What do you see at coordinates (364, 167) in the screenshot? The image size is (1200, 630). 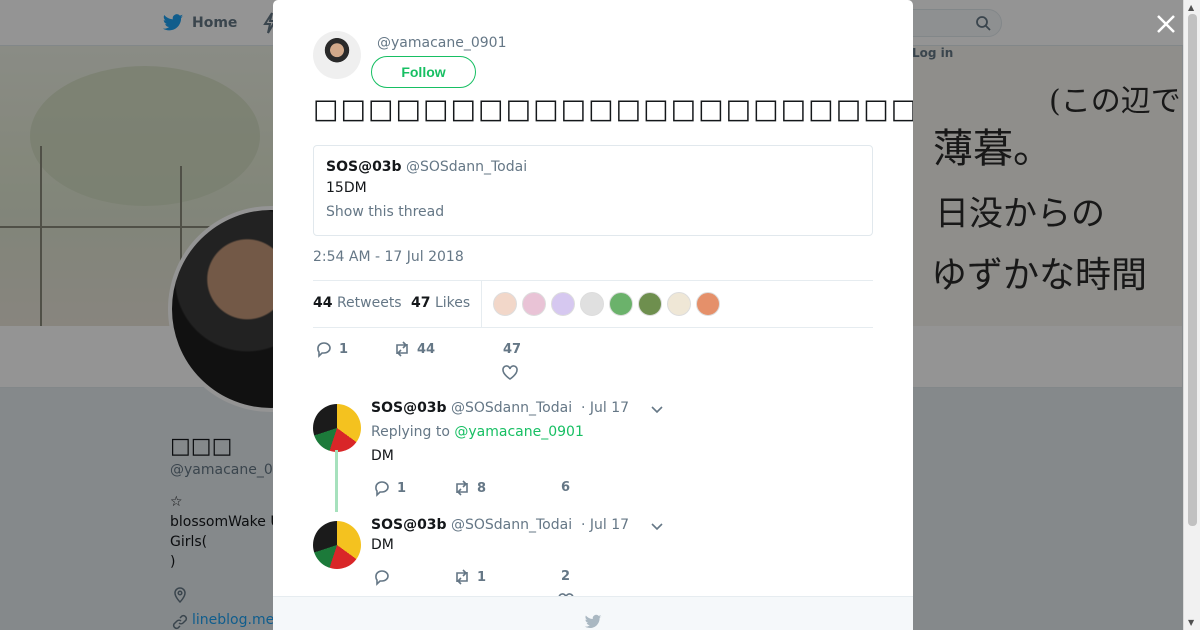 I see `quoted-author-name: SOS@03b` at bounding box center [364, 167].